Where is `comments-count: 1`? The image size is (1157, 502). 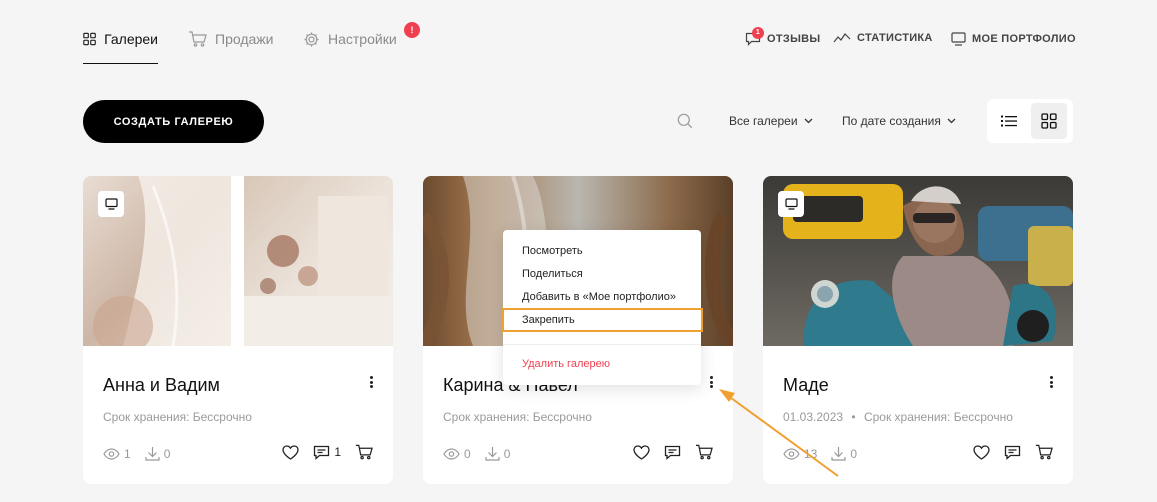 comments-count: 1 is located at coordinates (337, 452).